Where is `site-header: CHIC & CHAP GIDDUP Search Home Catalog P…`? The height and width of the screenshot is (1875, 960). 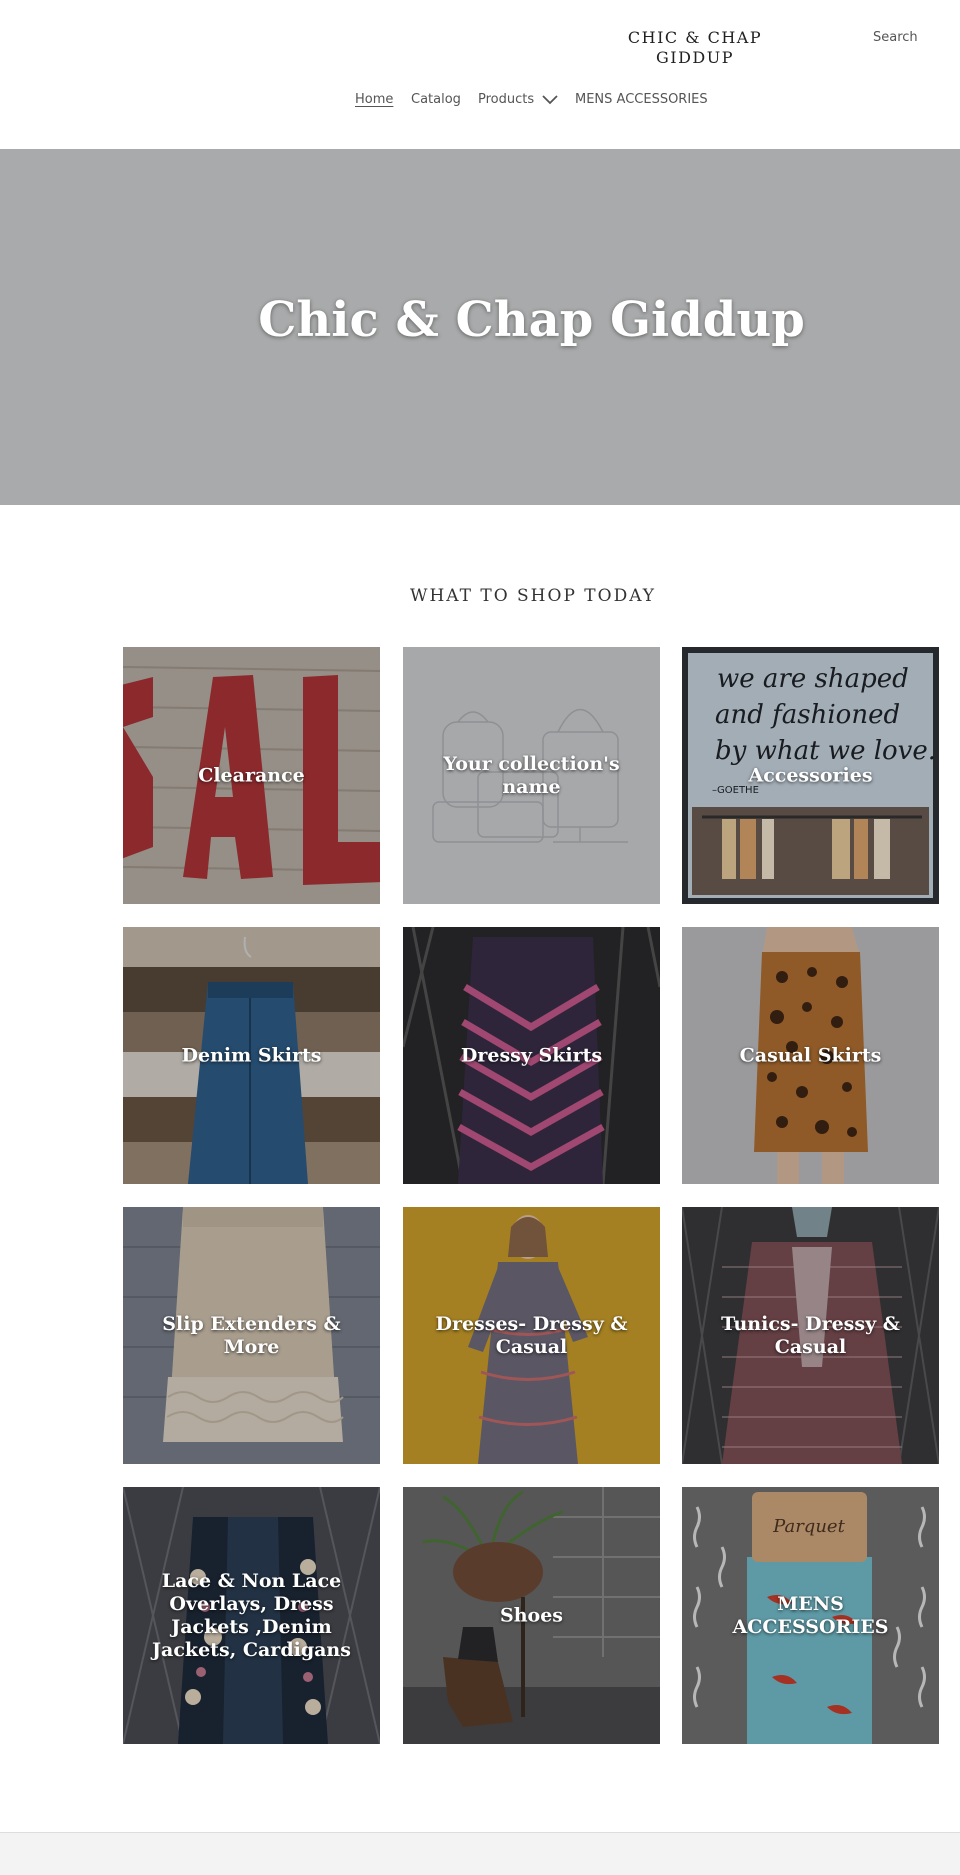
site-header: CHIC & CHAP GIDDUP Search Home Catalog P… is located at coordinates (480, 74).